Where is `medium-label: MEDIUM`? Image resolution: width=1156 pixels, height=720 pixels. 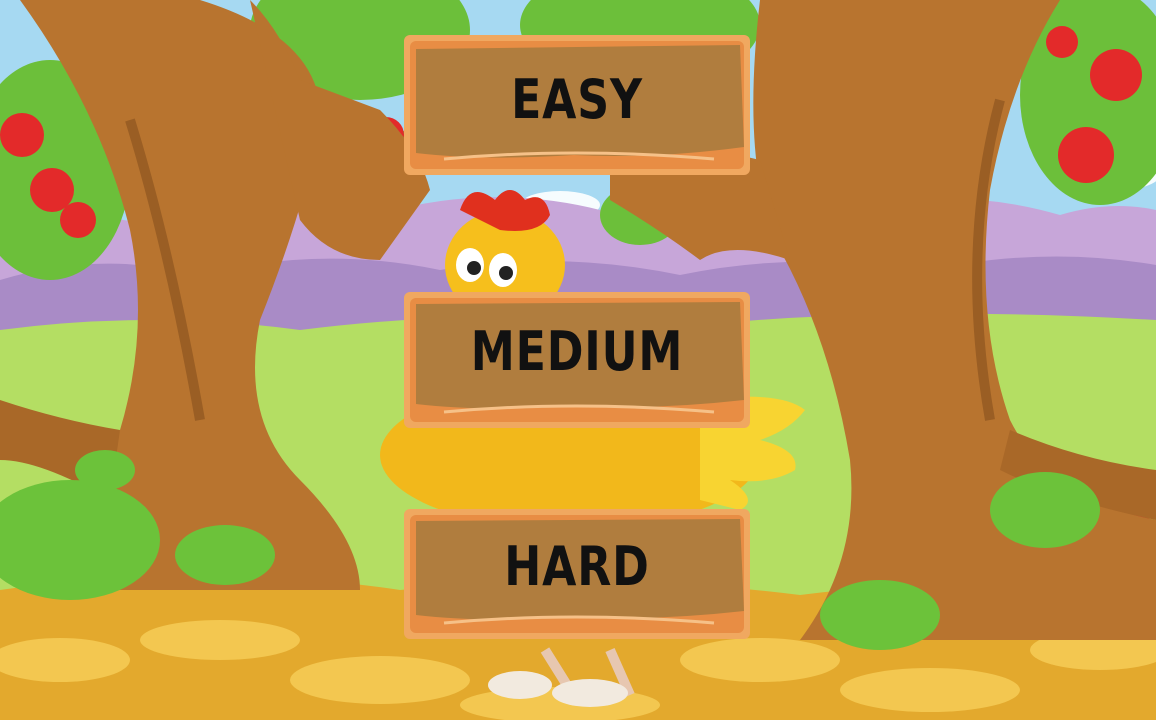
medium-label: MEDIUM is located at coordinates (577, 351).